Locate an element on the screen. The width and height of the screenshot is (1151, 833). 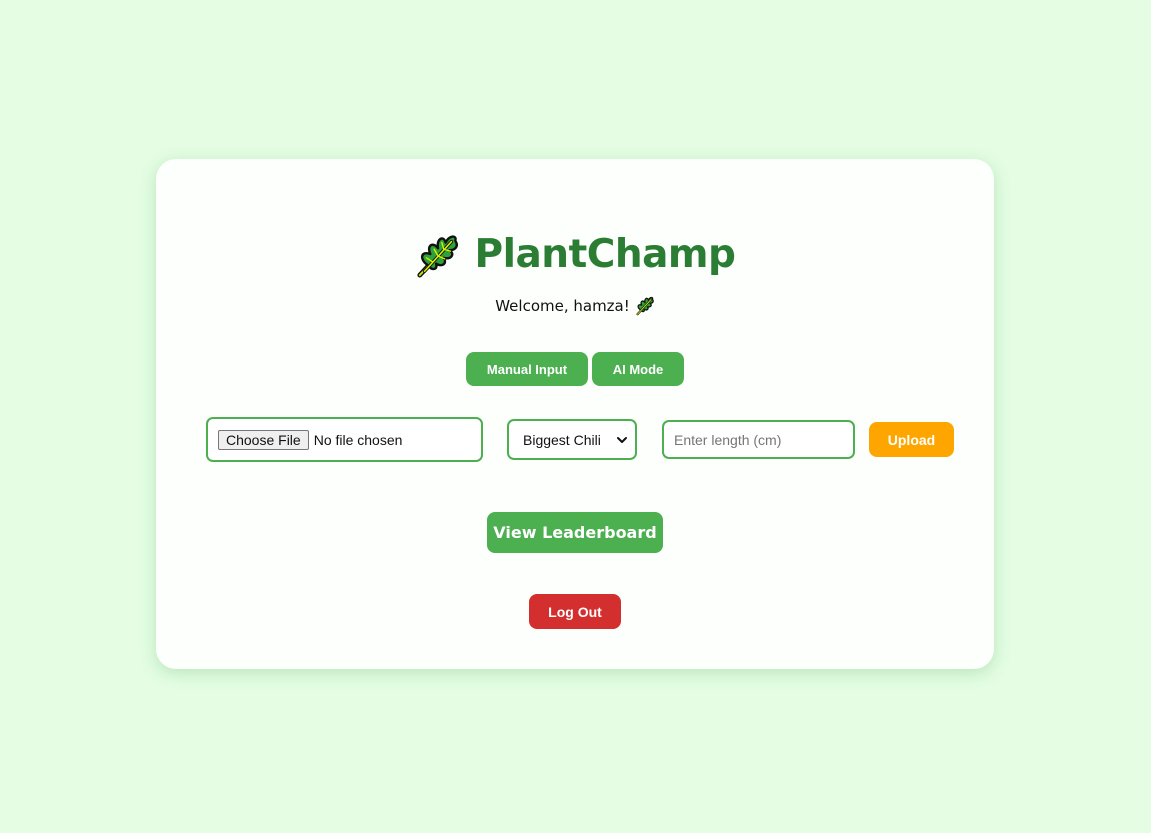
mode-switcher: Manual Input AI Mode is located at coordinates (575, 369).